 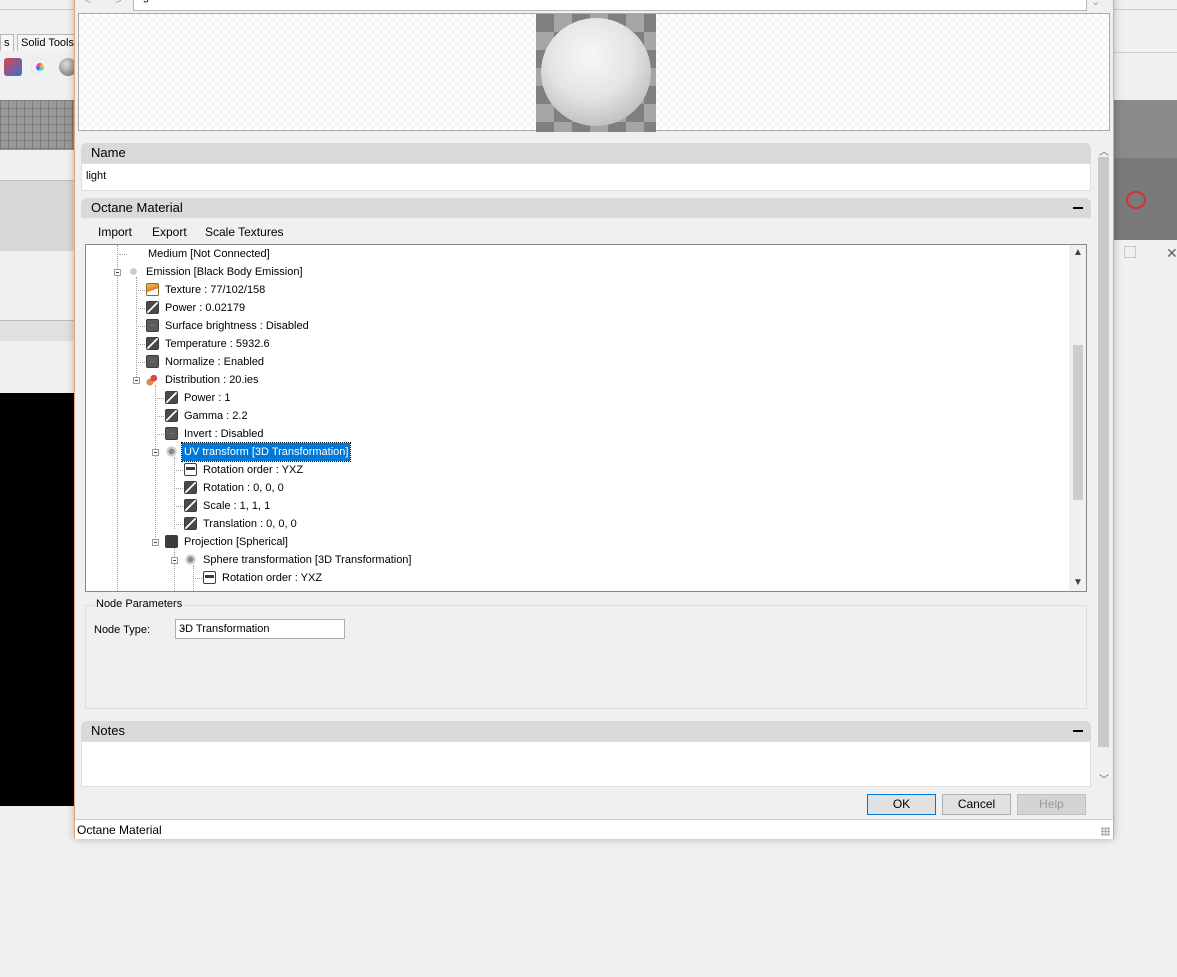 I want to click on status-text: Octane Material, so click(x=119, y=830).